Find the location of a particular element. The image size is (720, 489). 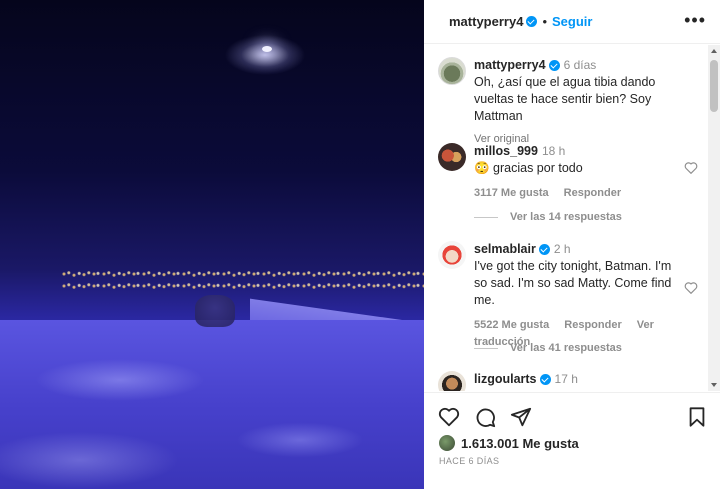

comment-text: 😳 gracias por todo is located at coordinates (528, 168).